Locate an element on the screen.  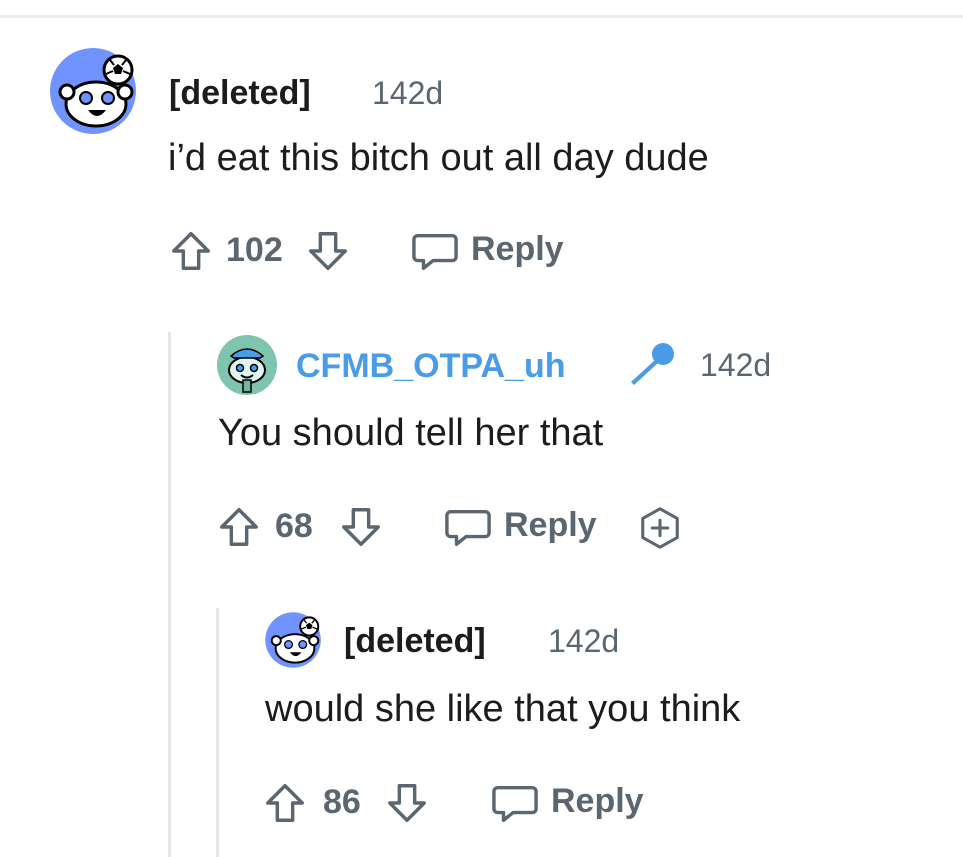
vote-count: 68 is located at coordinates (294, 526).